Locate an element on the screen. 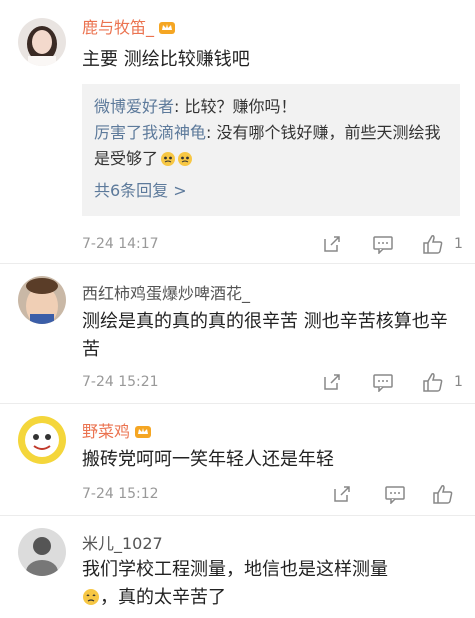  comment-text: 测绘是真的真的真的很辛苦 测也辛苦核算也辛苦 is located at coordinates (265, 335).